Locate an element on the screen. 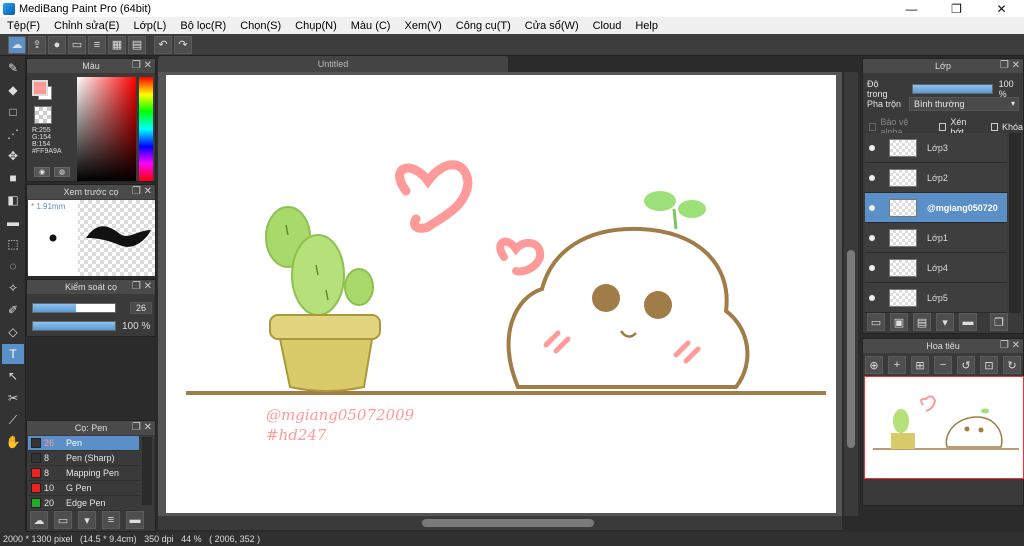 The width and height of the screenshot is (1024, 546). minimize-button: — is located at coordinates (911, 8).